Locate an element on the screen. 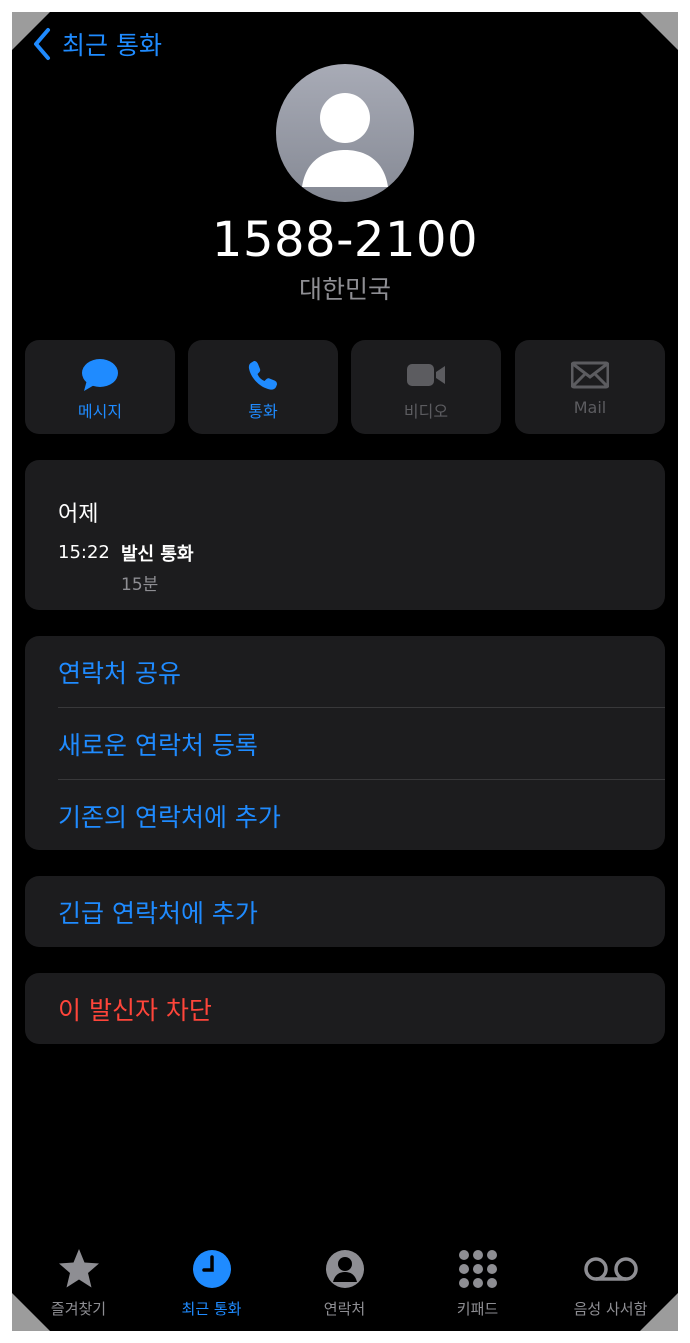 The width and height of the screenshot is (690, 1343). history-call-type: 발신 통화 is located at coordinates (157, 554).